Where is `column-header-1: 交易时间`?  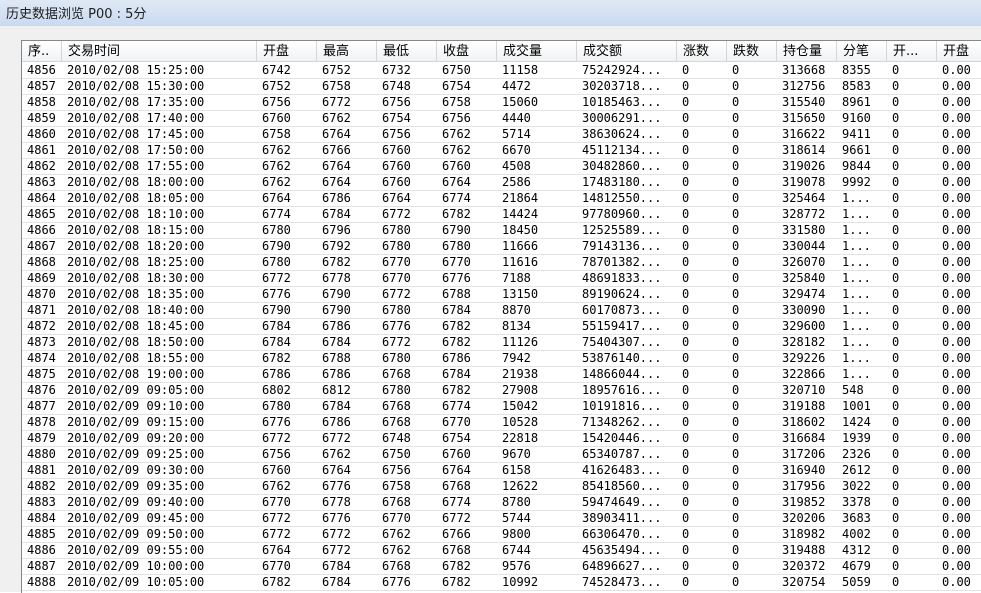
column-header-1: 交易时间 is located at coordinates (159, 51).